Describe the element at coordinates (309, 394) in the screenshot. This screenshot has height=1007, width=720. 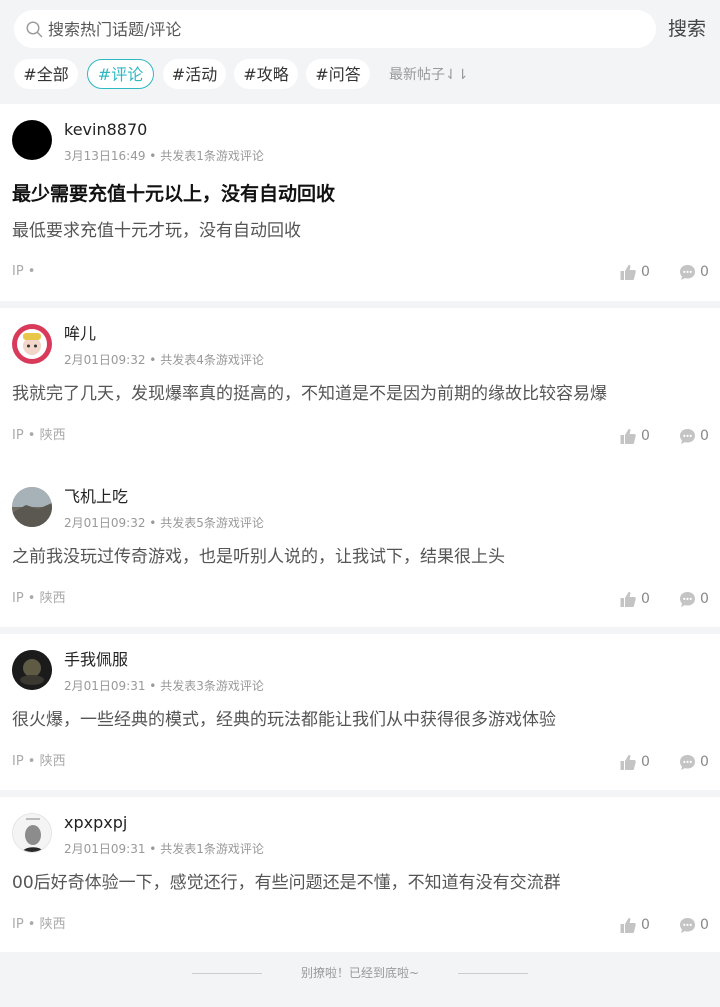
I see `post-content: 我就完了几天，发现爆率真的挺高的，不知道是不是因为前期的缘故比较容易爆` at that location.